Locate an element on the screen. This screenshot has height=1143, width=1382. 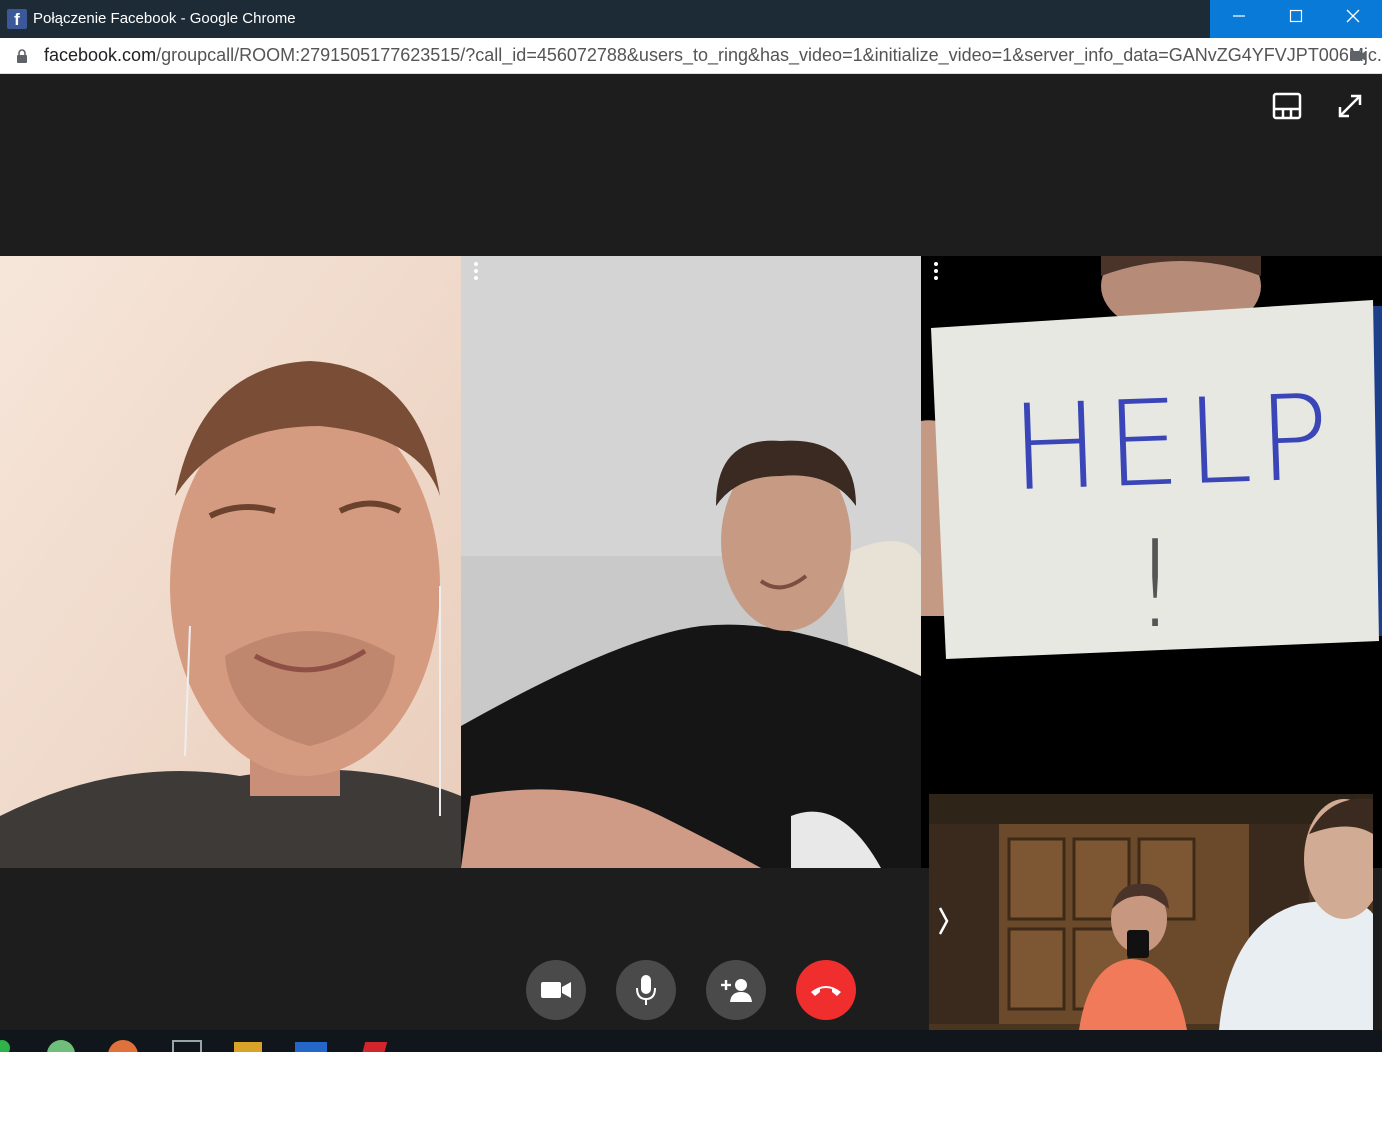
end-call-icon is located at coordinates (826, 991).